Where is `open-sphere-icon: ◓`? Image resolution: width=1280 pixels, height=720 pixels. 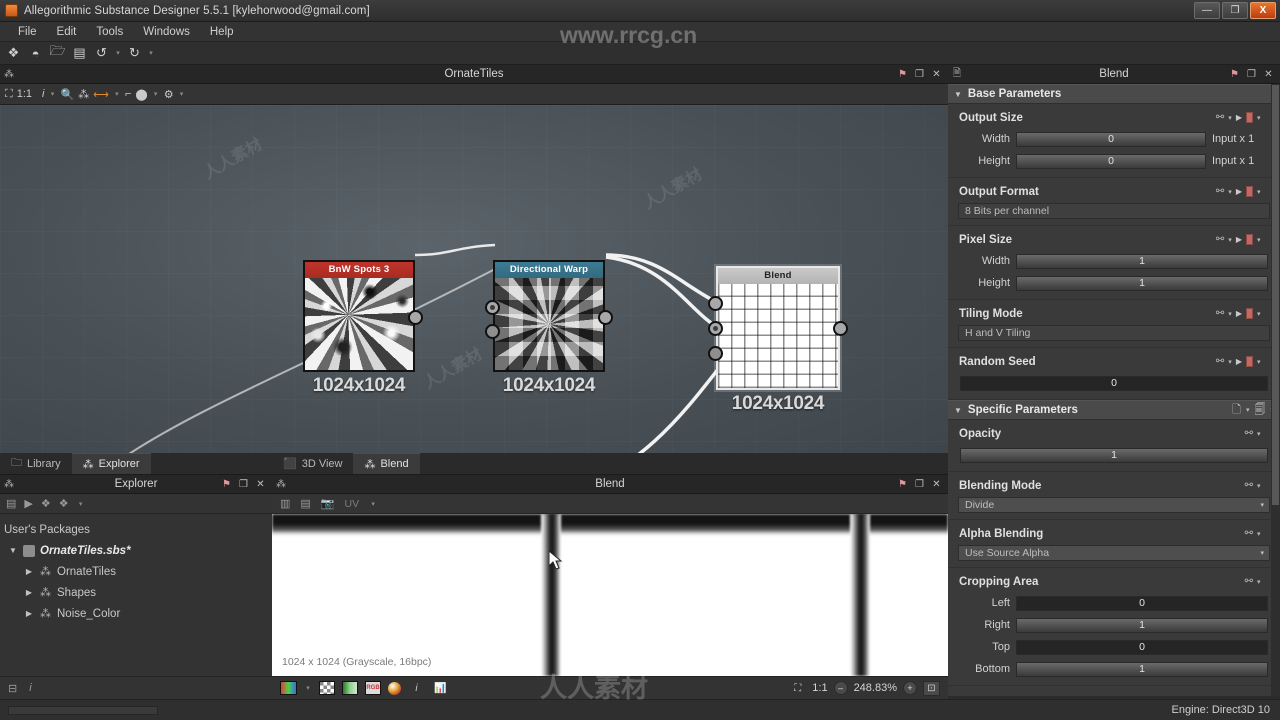
open-sphere-icon: ◓ is located at coordinates (35, 53).